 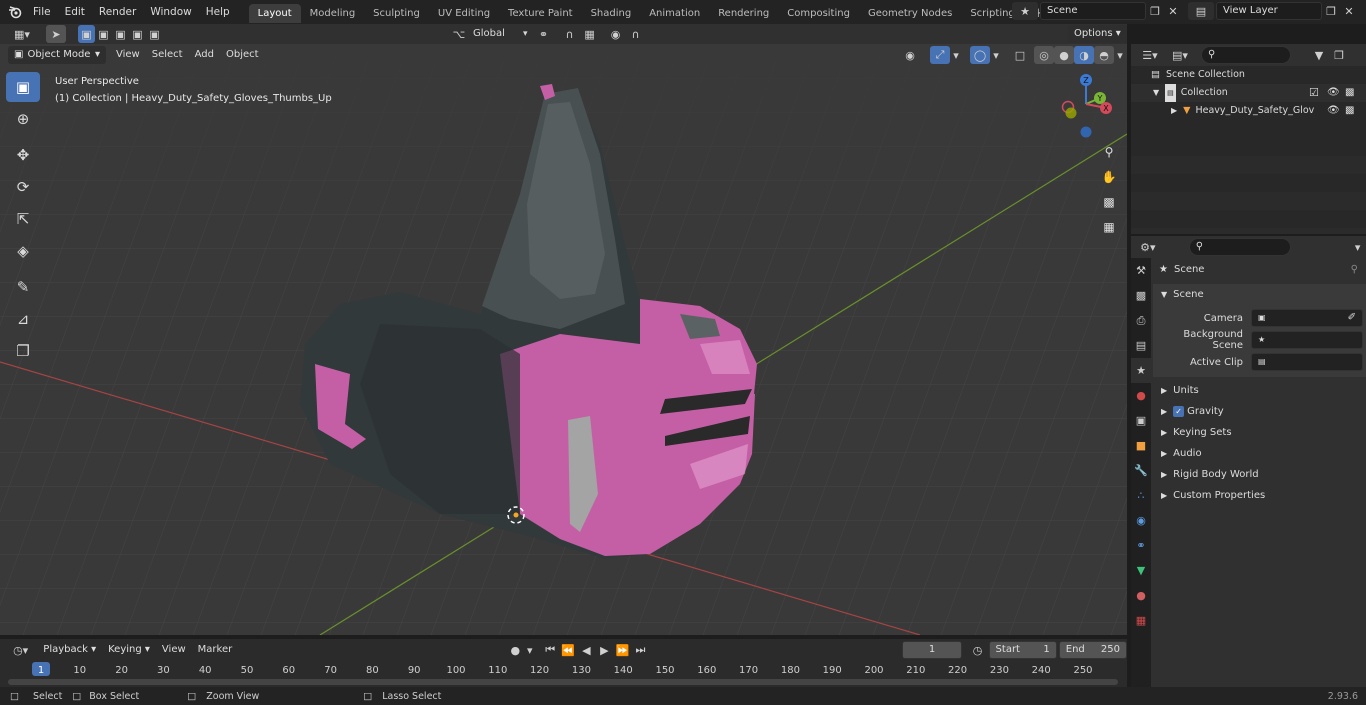 What do you see at coordinates (1201, 11) in the screenshot?
I see `view-layer-icon: ▤` at bounding box center [1201, 11].